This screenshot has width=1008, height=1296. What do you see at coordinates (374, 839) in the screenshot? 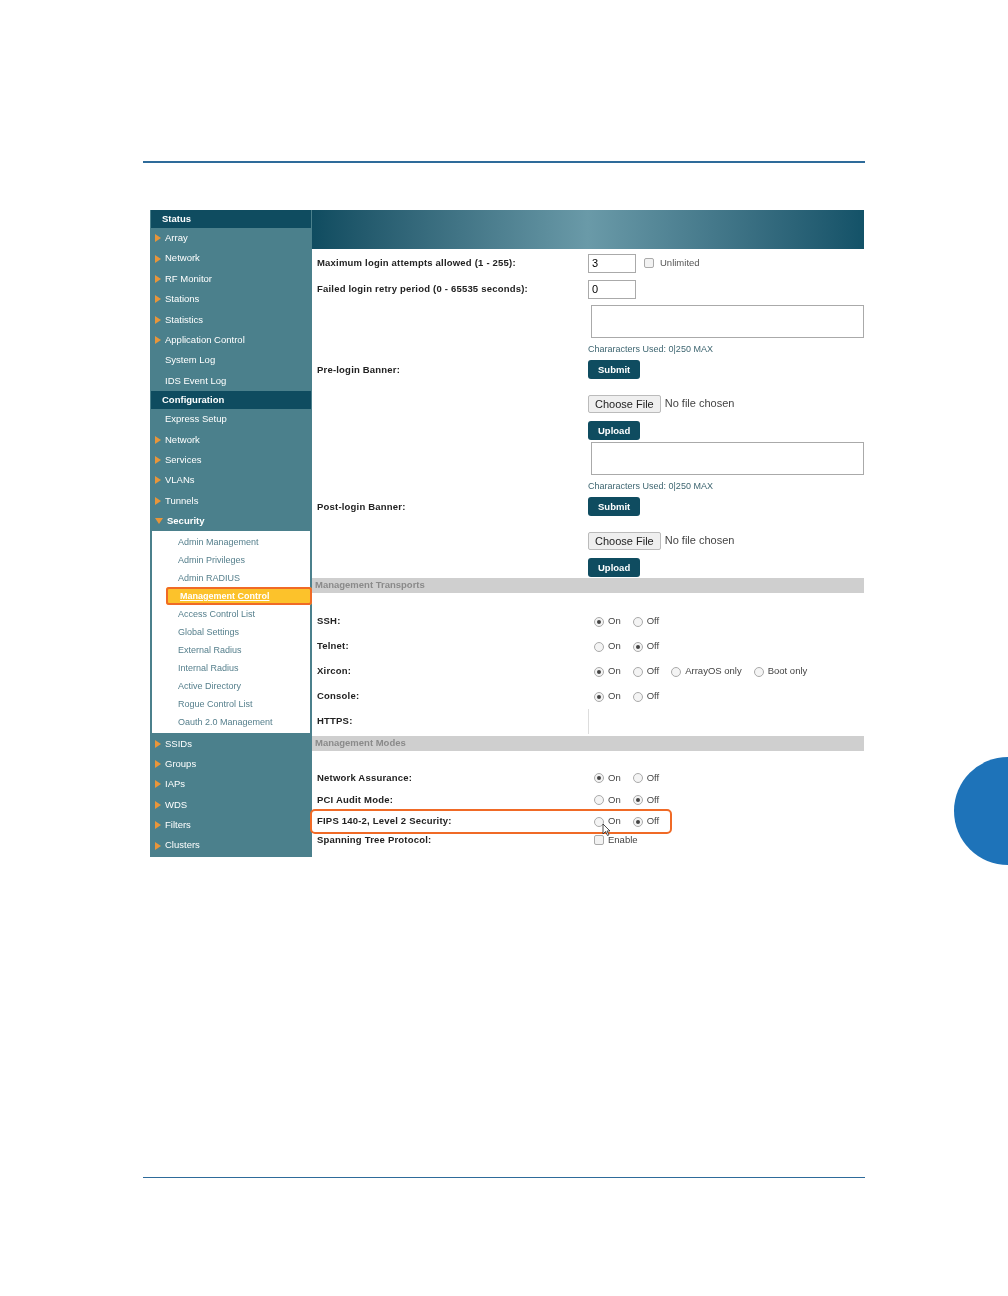
I see `field-label: Spanning Tree Protocol:` at bounding box center [374, 839].